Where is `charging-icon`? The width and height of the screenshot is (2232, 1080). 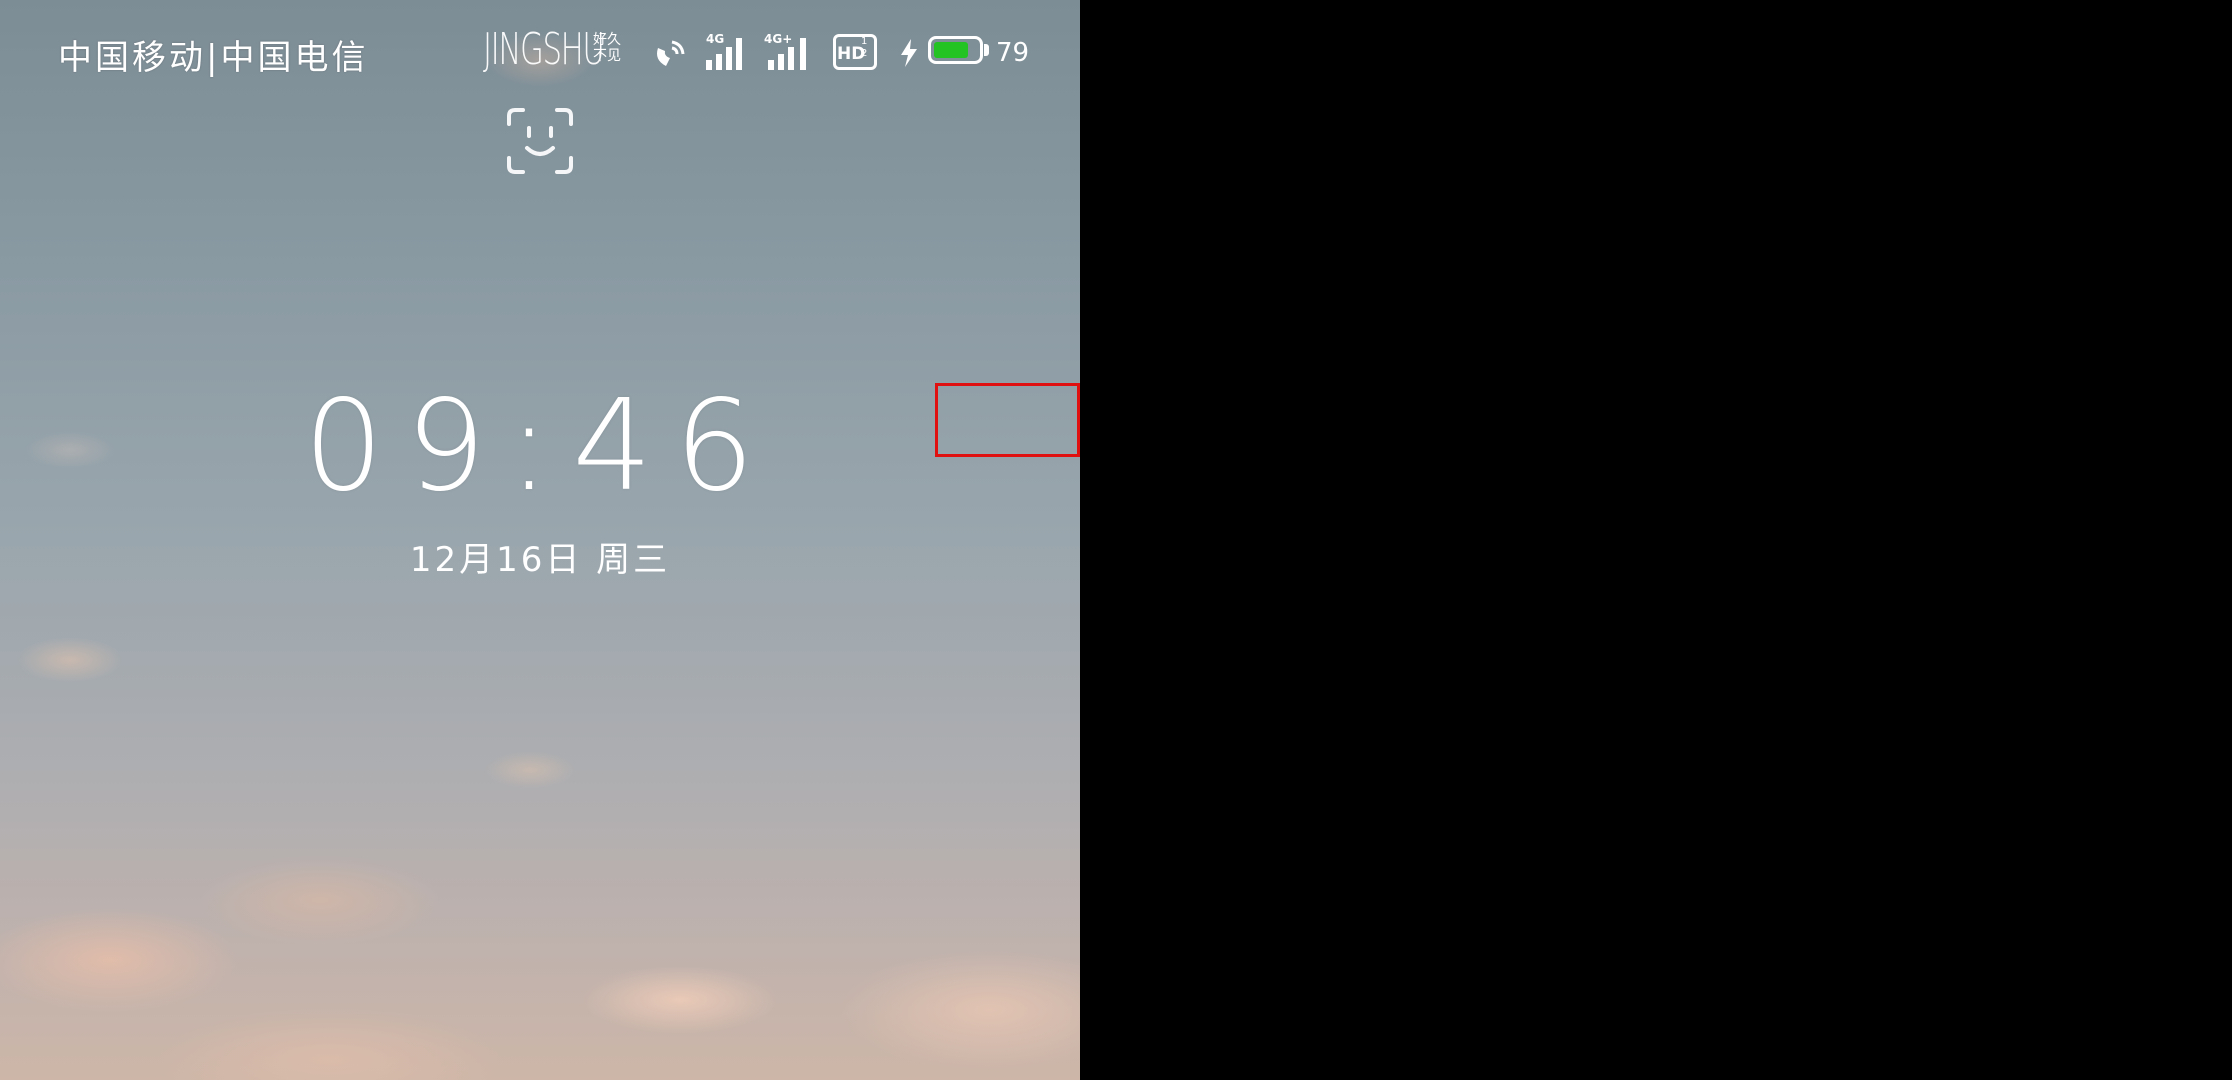
charging-icon is located at coordinates (909, 53).